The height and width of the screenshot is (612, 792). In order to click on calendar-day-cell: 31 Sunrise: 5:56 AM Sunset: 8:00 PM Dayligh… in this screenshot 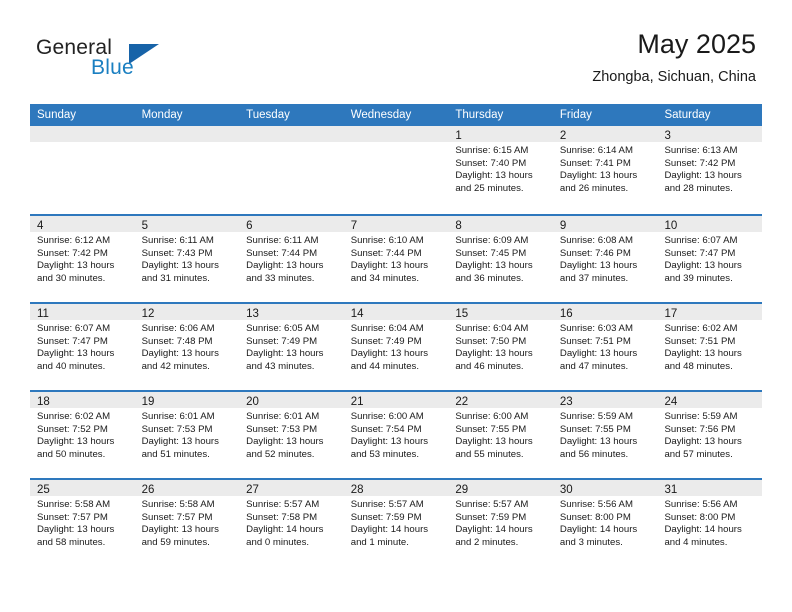, I will do `click(710, 523)`.